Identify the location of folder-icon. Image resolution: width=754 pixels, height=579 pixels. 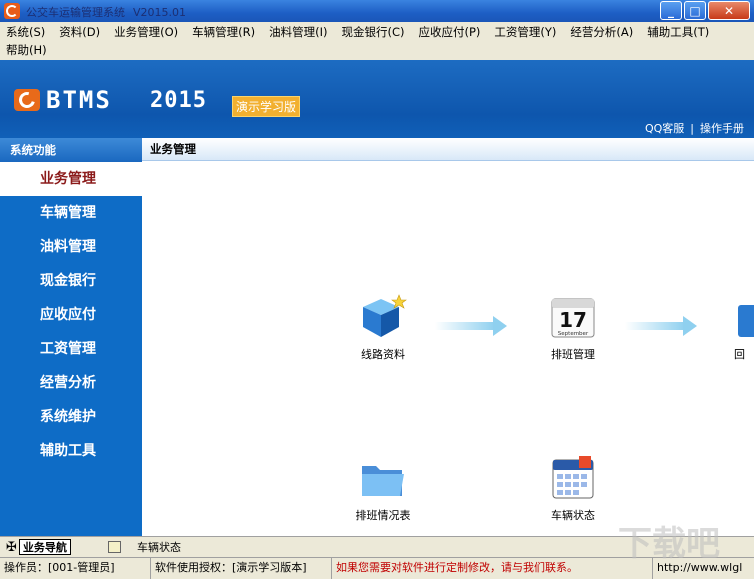
(383, 481).